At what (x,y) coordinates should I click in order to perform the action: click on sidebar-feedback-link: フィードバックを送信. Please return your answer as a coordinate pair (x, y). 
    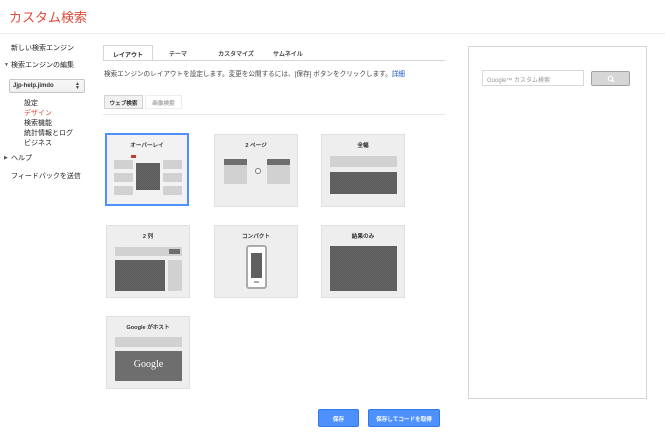
    Looking at the image, I should click on (46, 176).